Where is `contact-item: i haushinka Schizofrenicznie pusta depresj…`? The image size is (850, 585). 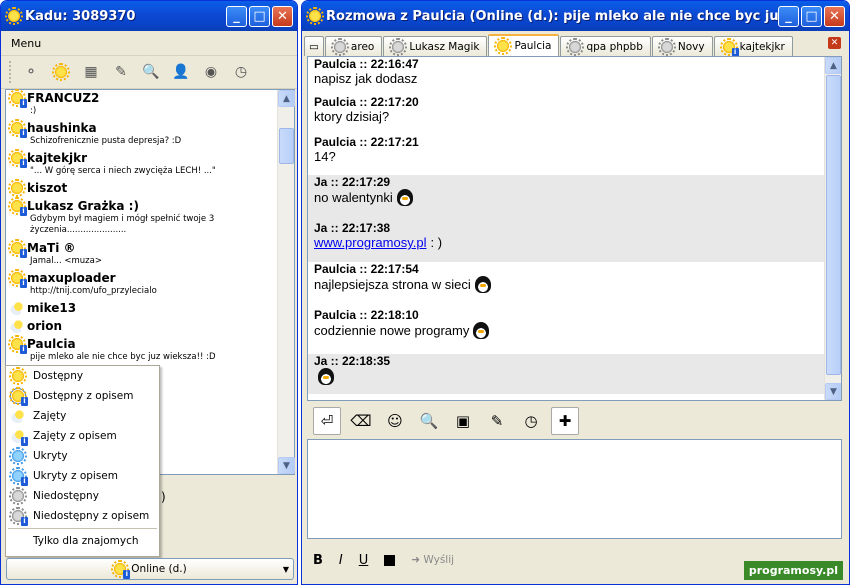
contact-item: i haushinka Schizofrenicznie pusta depresj… is located at coordinates (143, 133).